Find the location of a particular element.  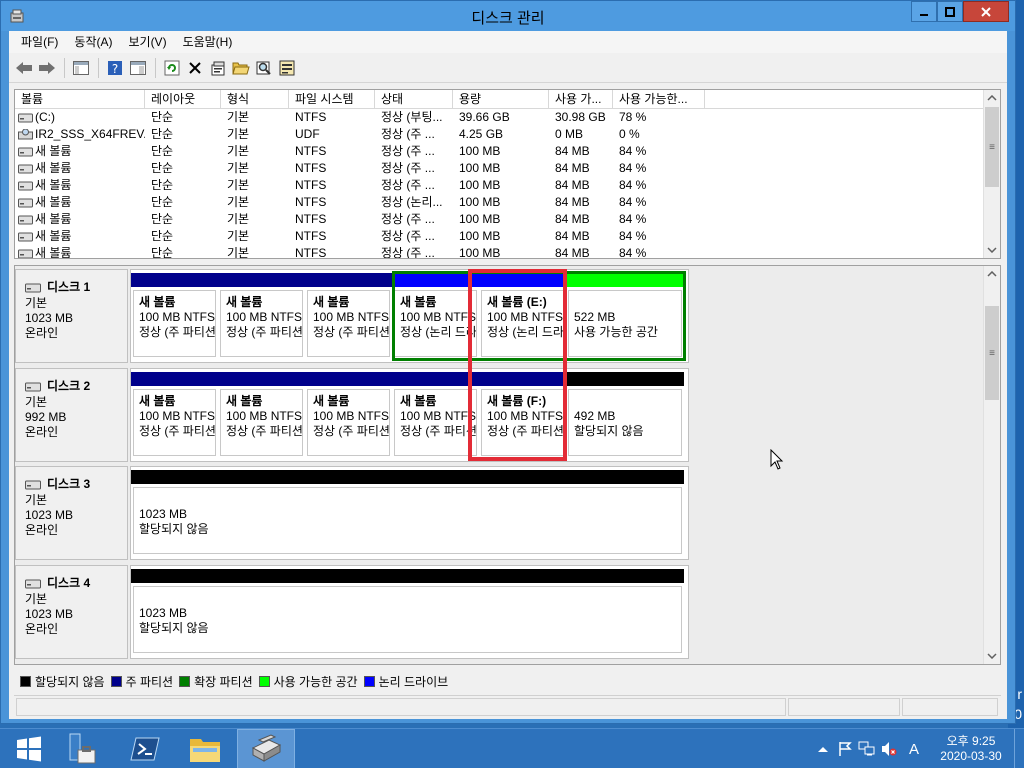

volume-row: 새 볼륨 단순 기본 NTFS 정상 (논리... 100 MB 84 MB 84 % is located at coordinates (500, 202).